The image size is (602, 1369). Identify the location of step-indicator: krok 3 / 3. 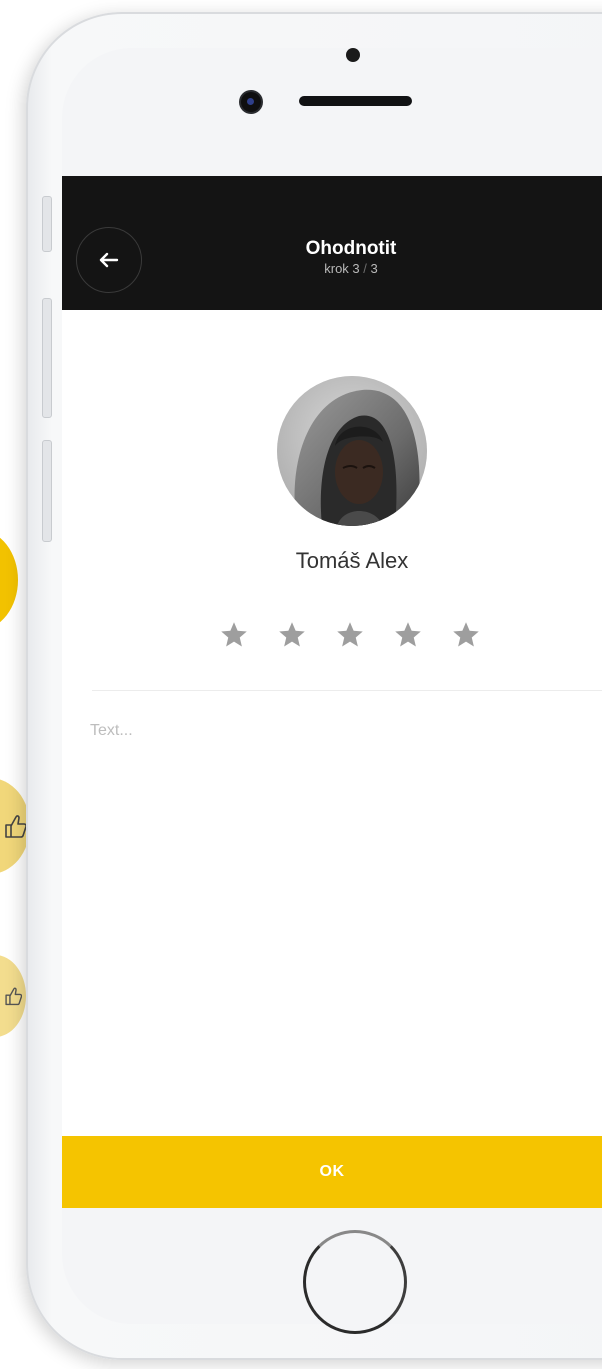
(332, 269).